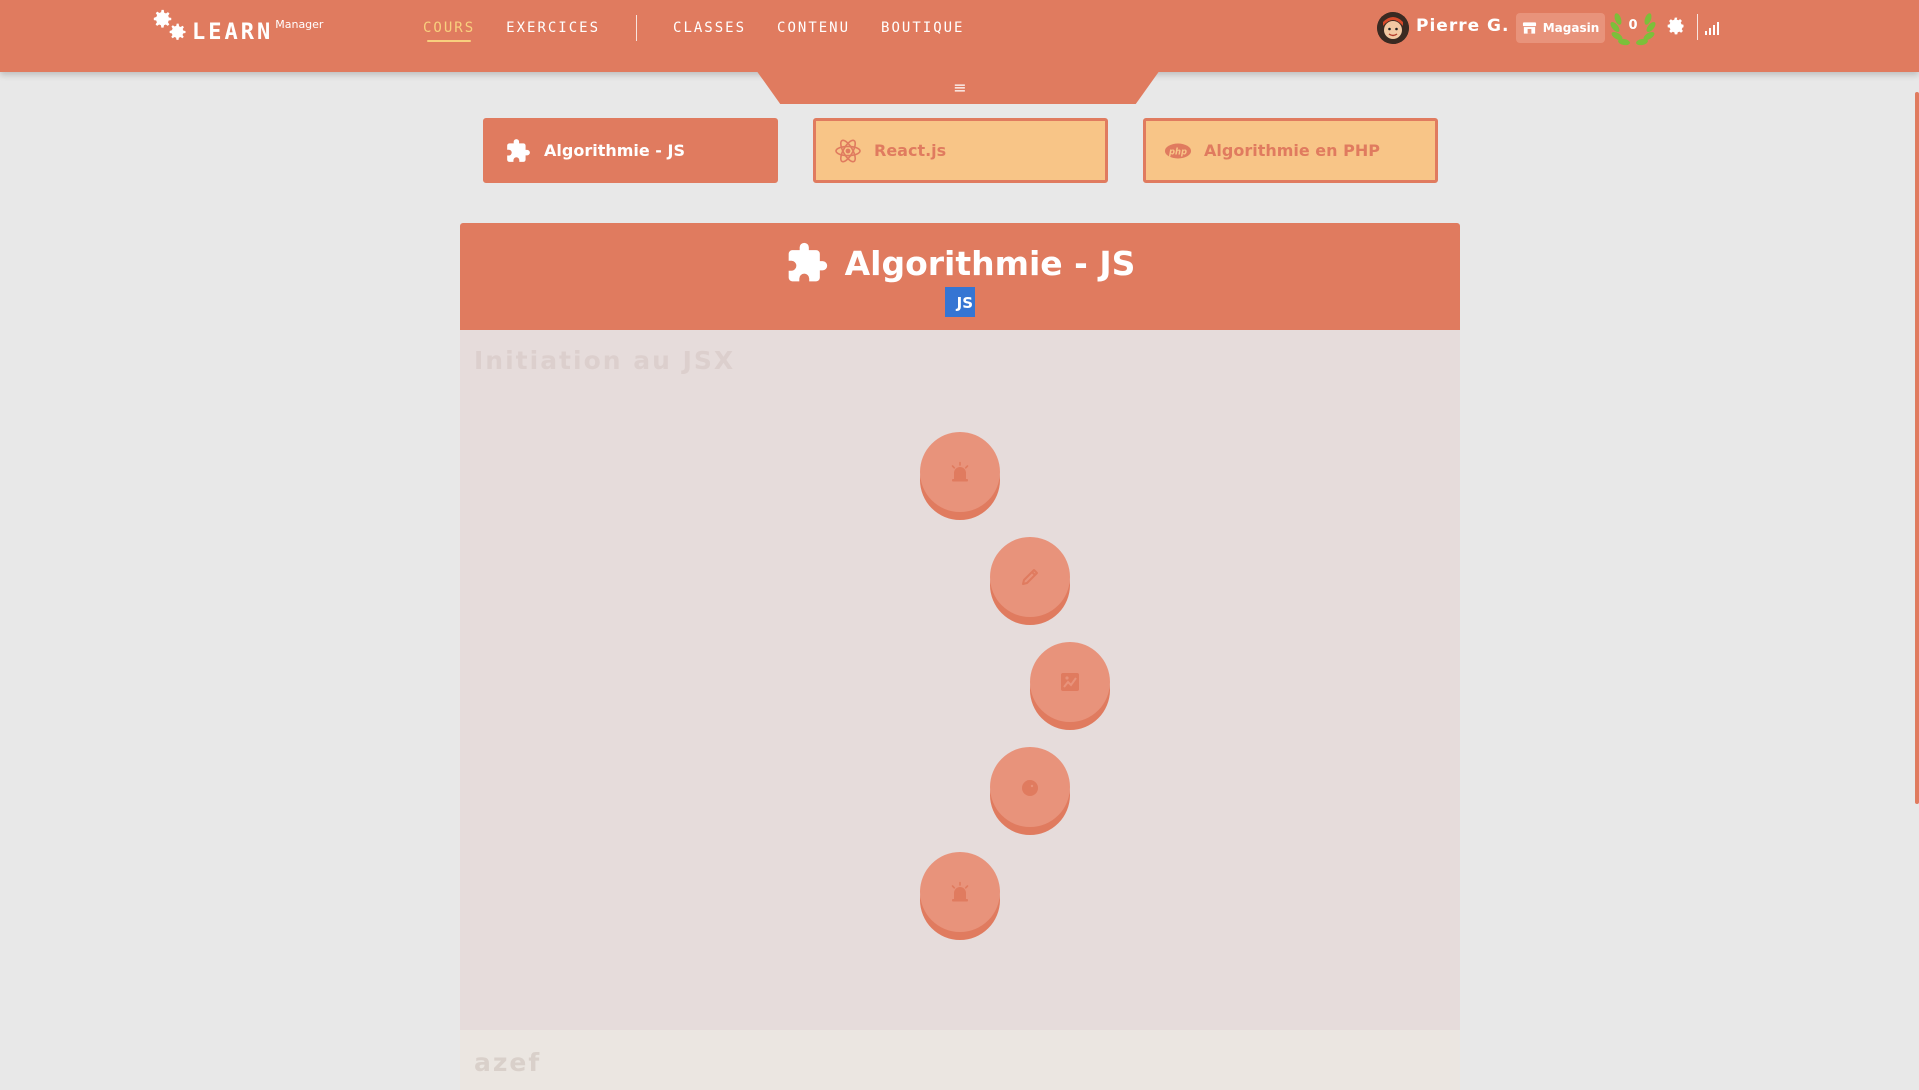 The height and width of the screenshot is (1090, 1919). What do you see at coordinates (1070, 682) in the screenshot?
I see `chart-icon` at bounding box center [1070, 682].